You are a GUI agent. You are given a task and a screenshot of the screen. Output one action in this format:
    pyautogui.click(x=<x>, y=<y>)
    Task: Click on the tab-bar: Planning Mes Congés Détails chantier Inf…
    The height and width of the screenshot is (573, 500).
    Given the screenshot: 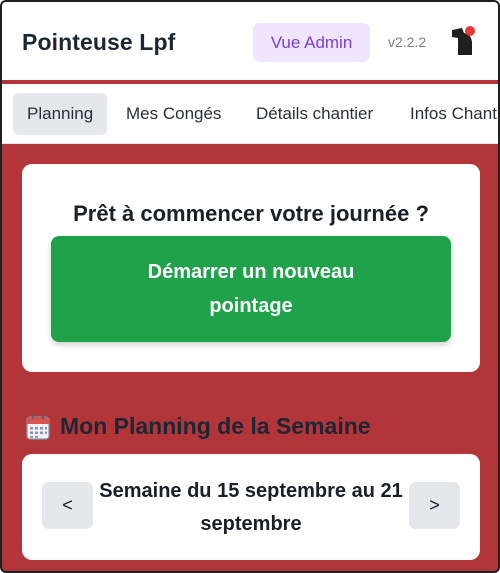 What is the action you would take?
    pyautogui.click(x=250, y=114)
    